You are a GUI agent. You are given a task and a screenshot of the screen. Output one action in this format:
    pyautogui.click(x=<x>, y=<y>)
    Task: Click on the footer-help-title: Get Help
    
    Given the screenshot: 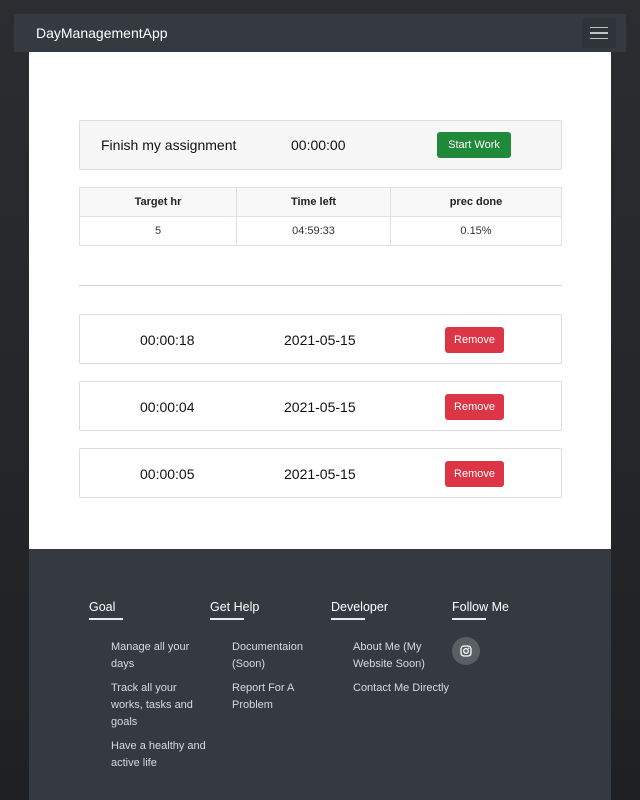 What is the action you would take?
    pyautogui.click(x=234, y=610)
    